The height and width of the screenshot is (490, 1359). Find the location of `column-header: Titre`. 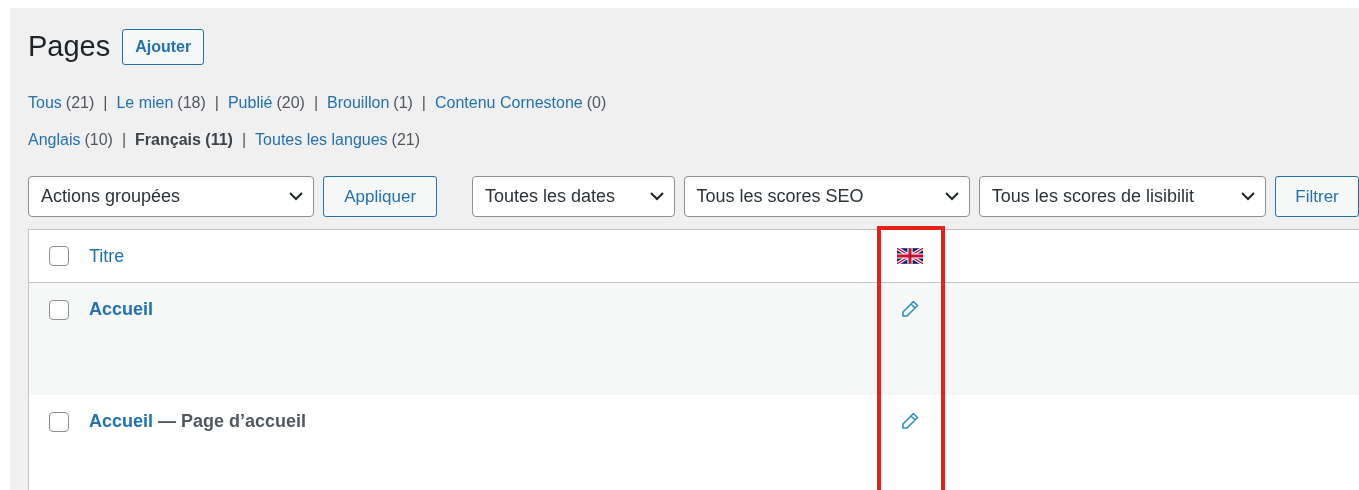

column-header: Titre is located at coordinates (107, 255).